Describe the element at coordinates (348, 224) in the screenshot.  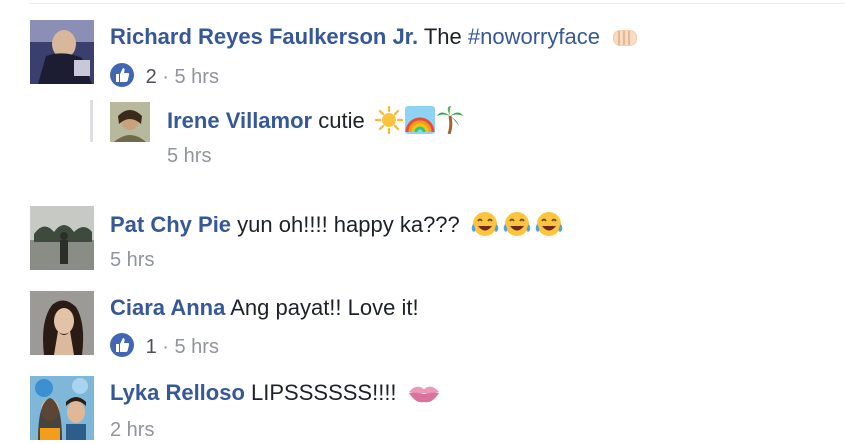
I see `comment-text: yun oh!!!! happy ka???` at that location.